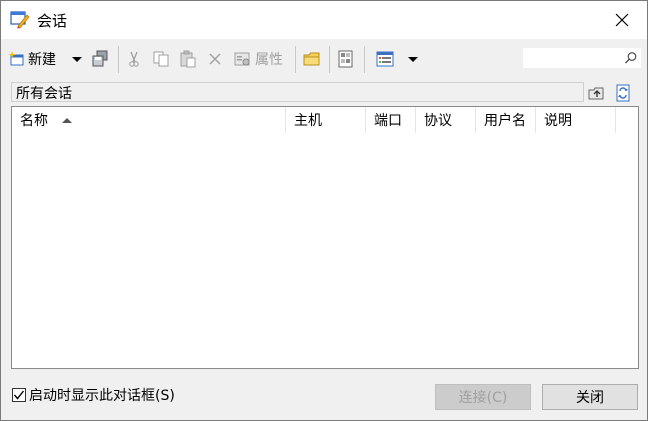 The height and width of the screenshot is (421, 648). Describe the element at coordinates (438, 121) in the screenshot. I see `column-header-label: 协议` at that location.